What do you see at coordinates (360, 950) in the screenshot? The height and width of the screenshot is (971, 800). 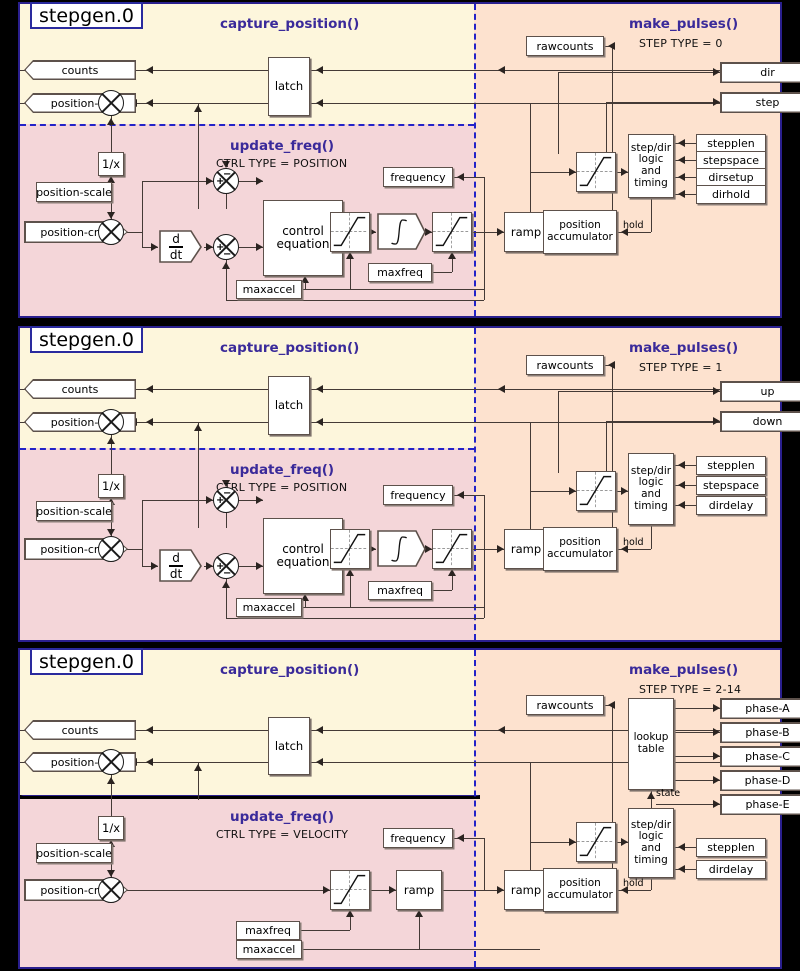 I see `wire-maxaccel` at bounding box center [360, 950].